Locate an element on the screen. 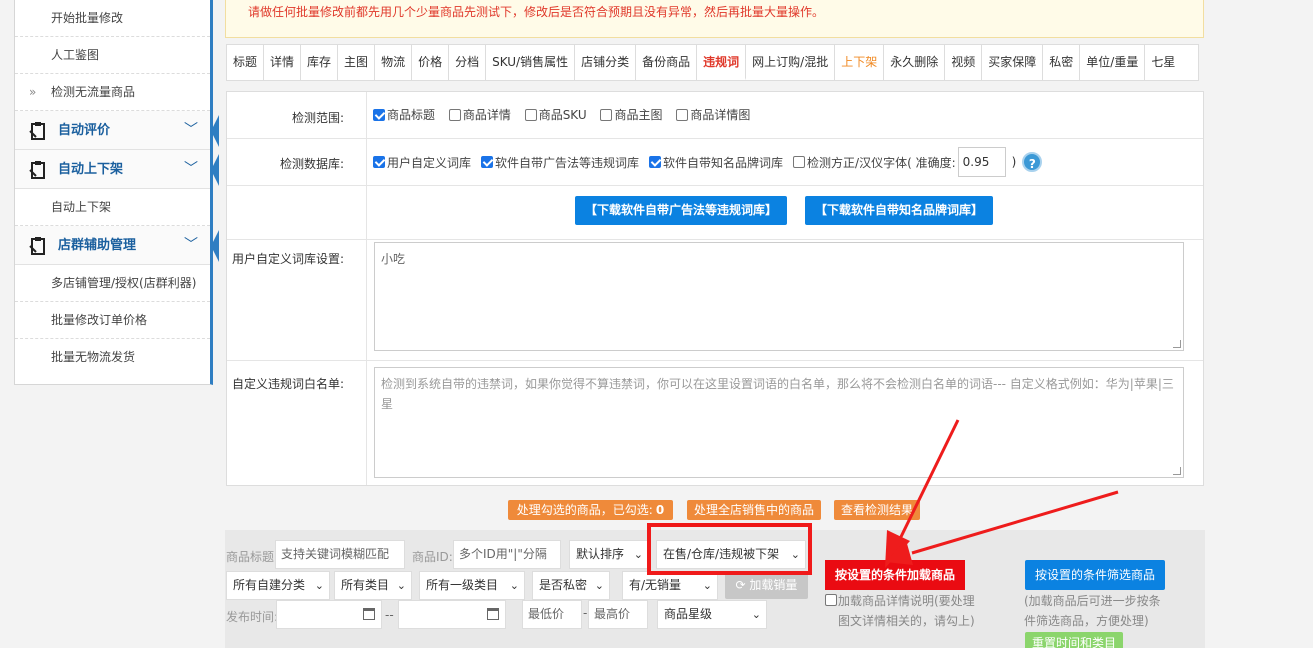  db-brand-checkbox: 软件自带知名品牌词库 is located at coordinates (716, 162).